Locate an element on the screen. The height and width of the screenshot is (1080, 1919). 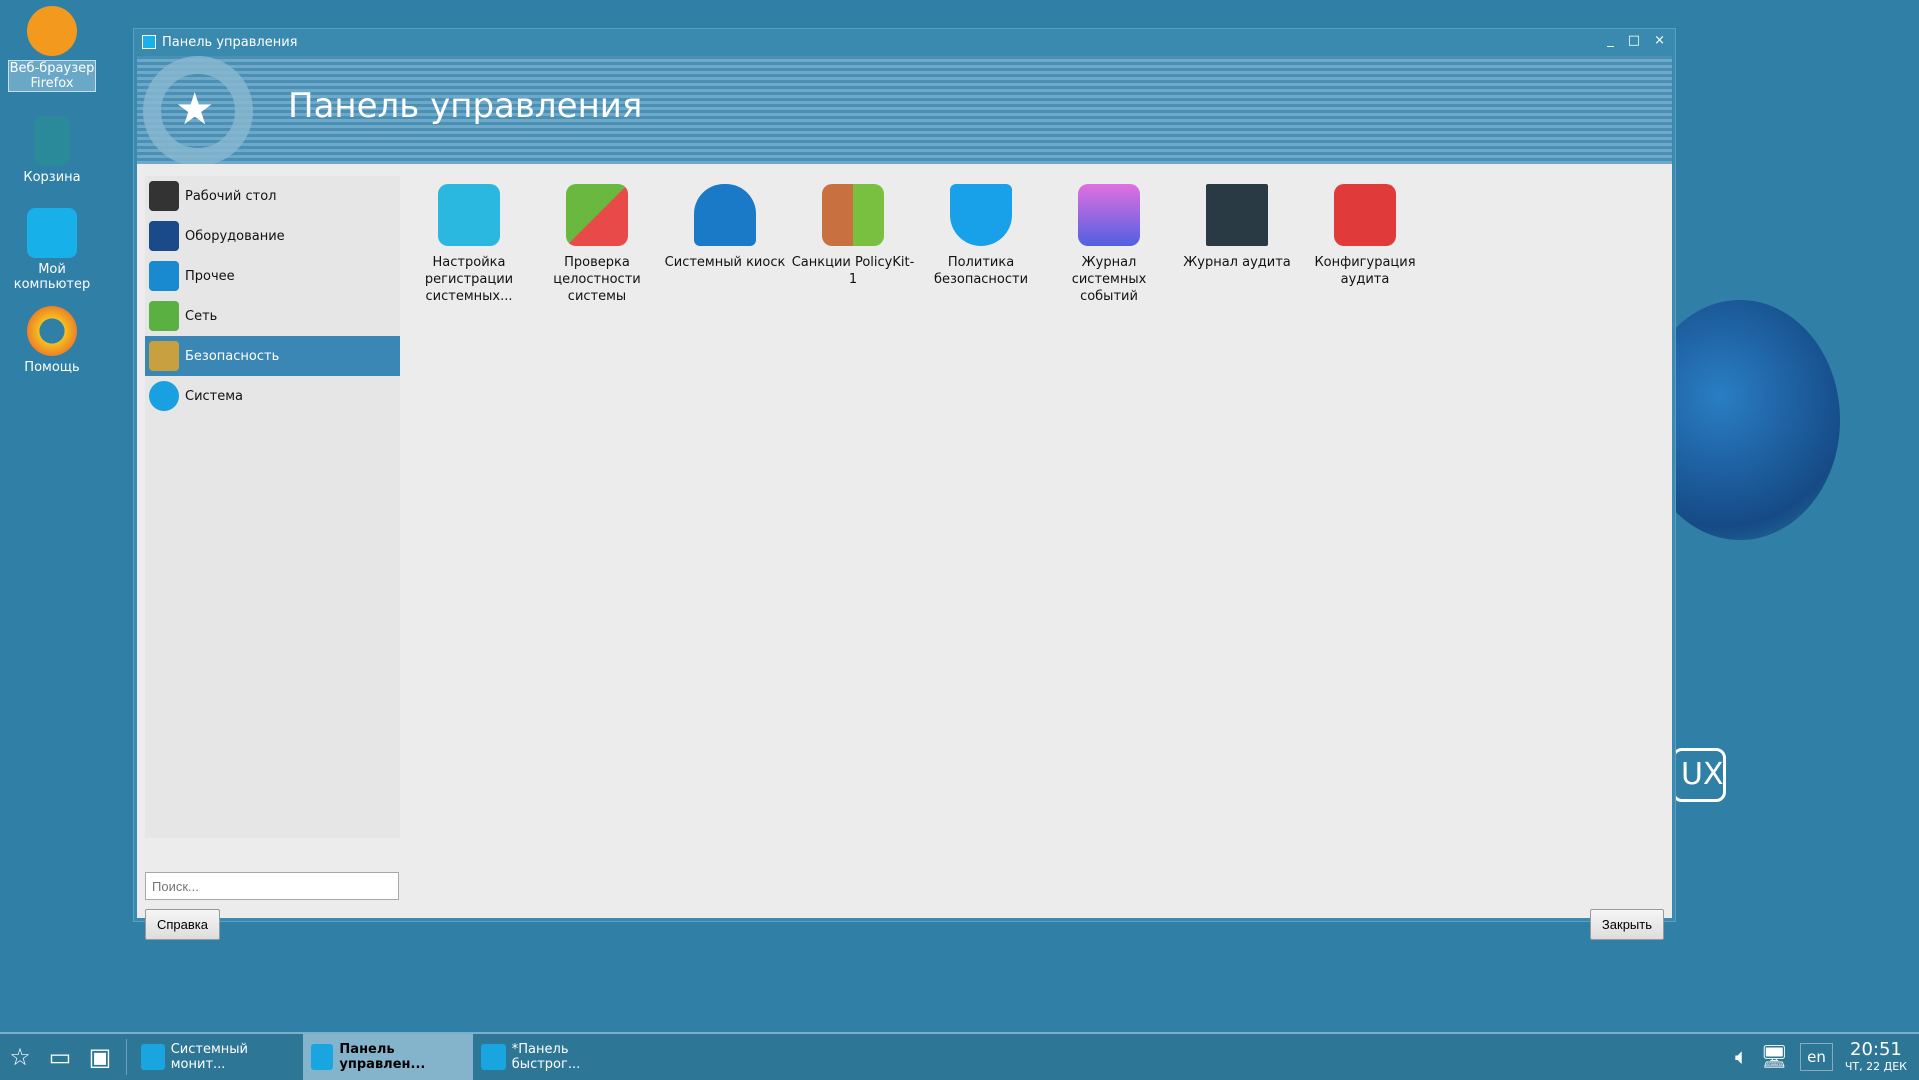
document-icon is located at coordinates (493, 1057).